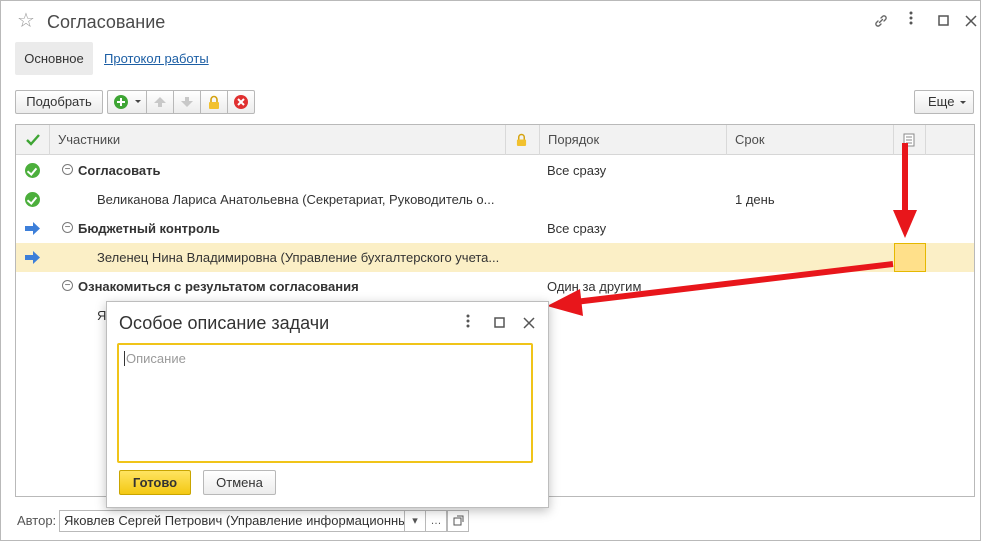 This screenshot has width=981, height=541. What do you see at coordinates (810, 140) in the screenshot?
I see `header-term: Срок` at bounding box center [810, 140].